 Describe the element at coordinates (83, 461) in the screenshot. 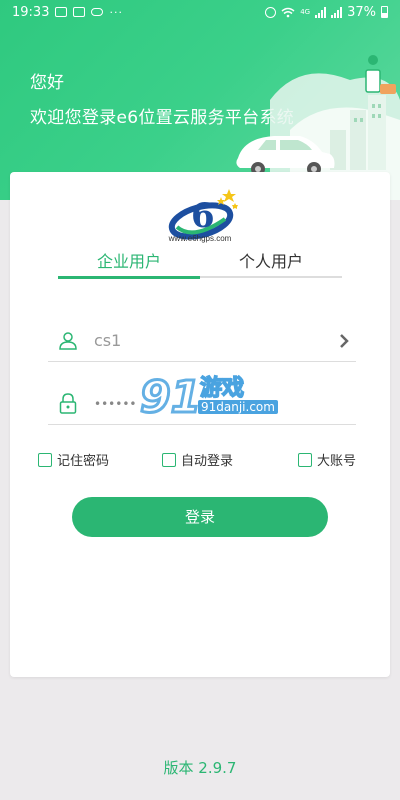

I see `remember-password-label: 记住密码` at that location.